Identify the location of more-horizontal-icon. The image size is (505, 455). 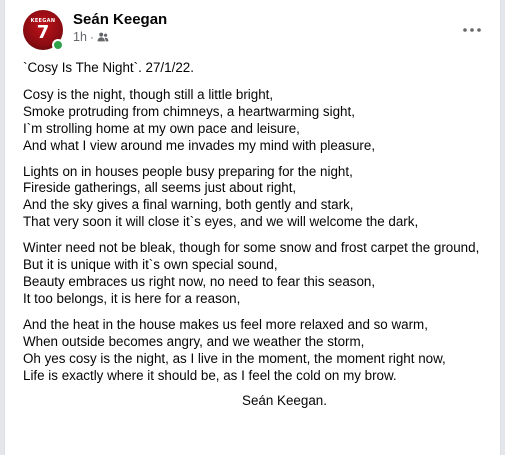
(472, 28).